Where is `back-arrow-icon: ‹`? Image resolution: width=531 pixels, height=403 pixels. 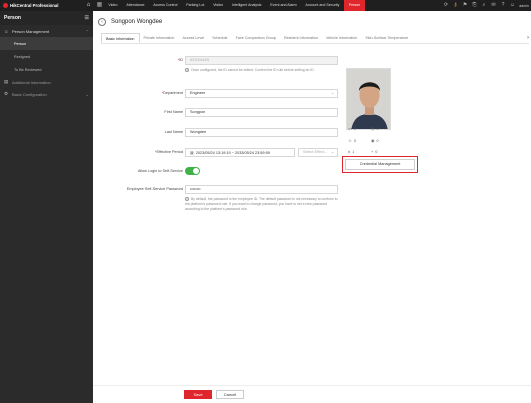 back-arrow-icon: ‹ is located at coordinates (102, 22).